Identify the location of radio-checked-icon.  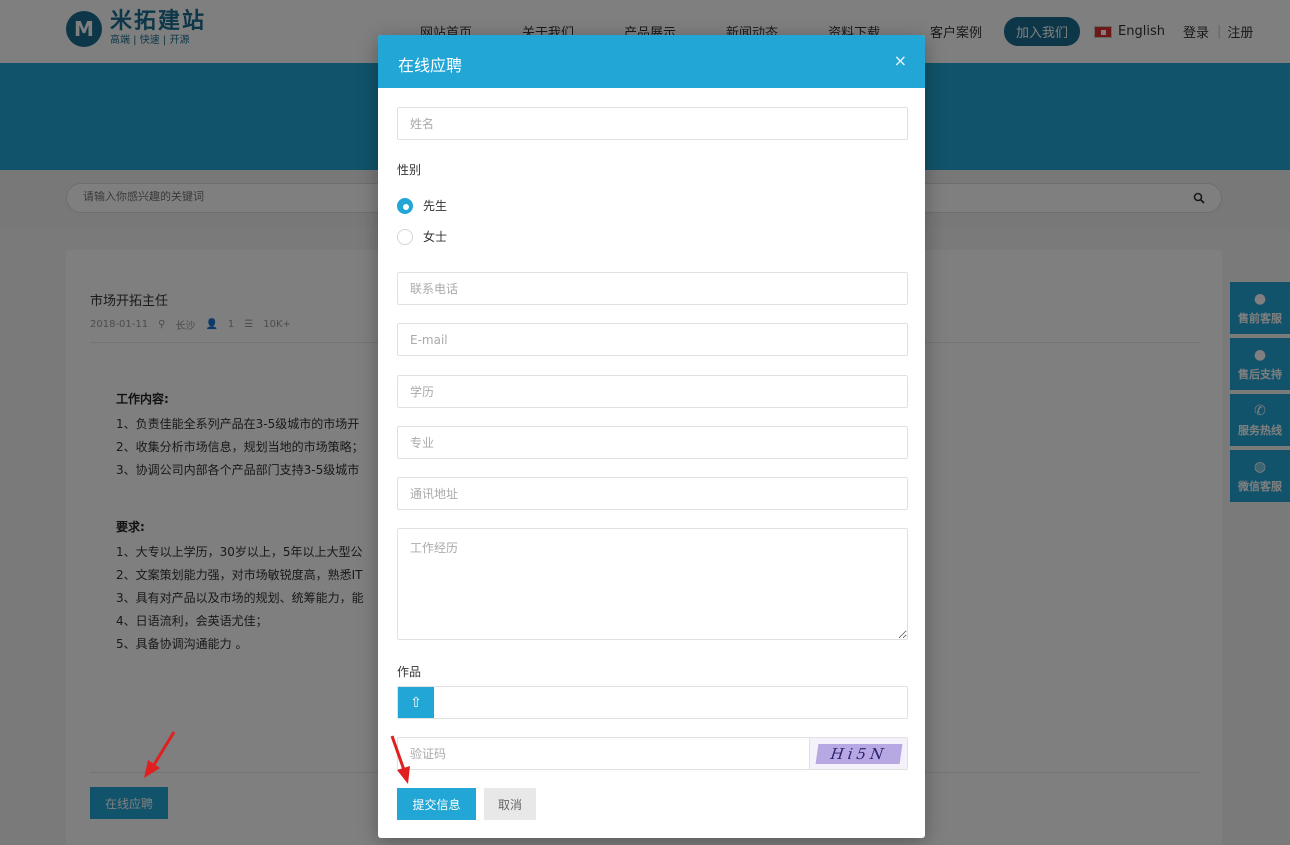
(405, 205).